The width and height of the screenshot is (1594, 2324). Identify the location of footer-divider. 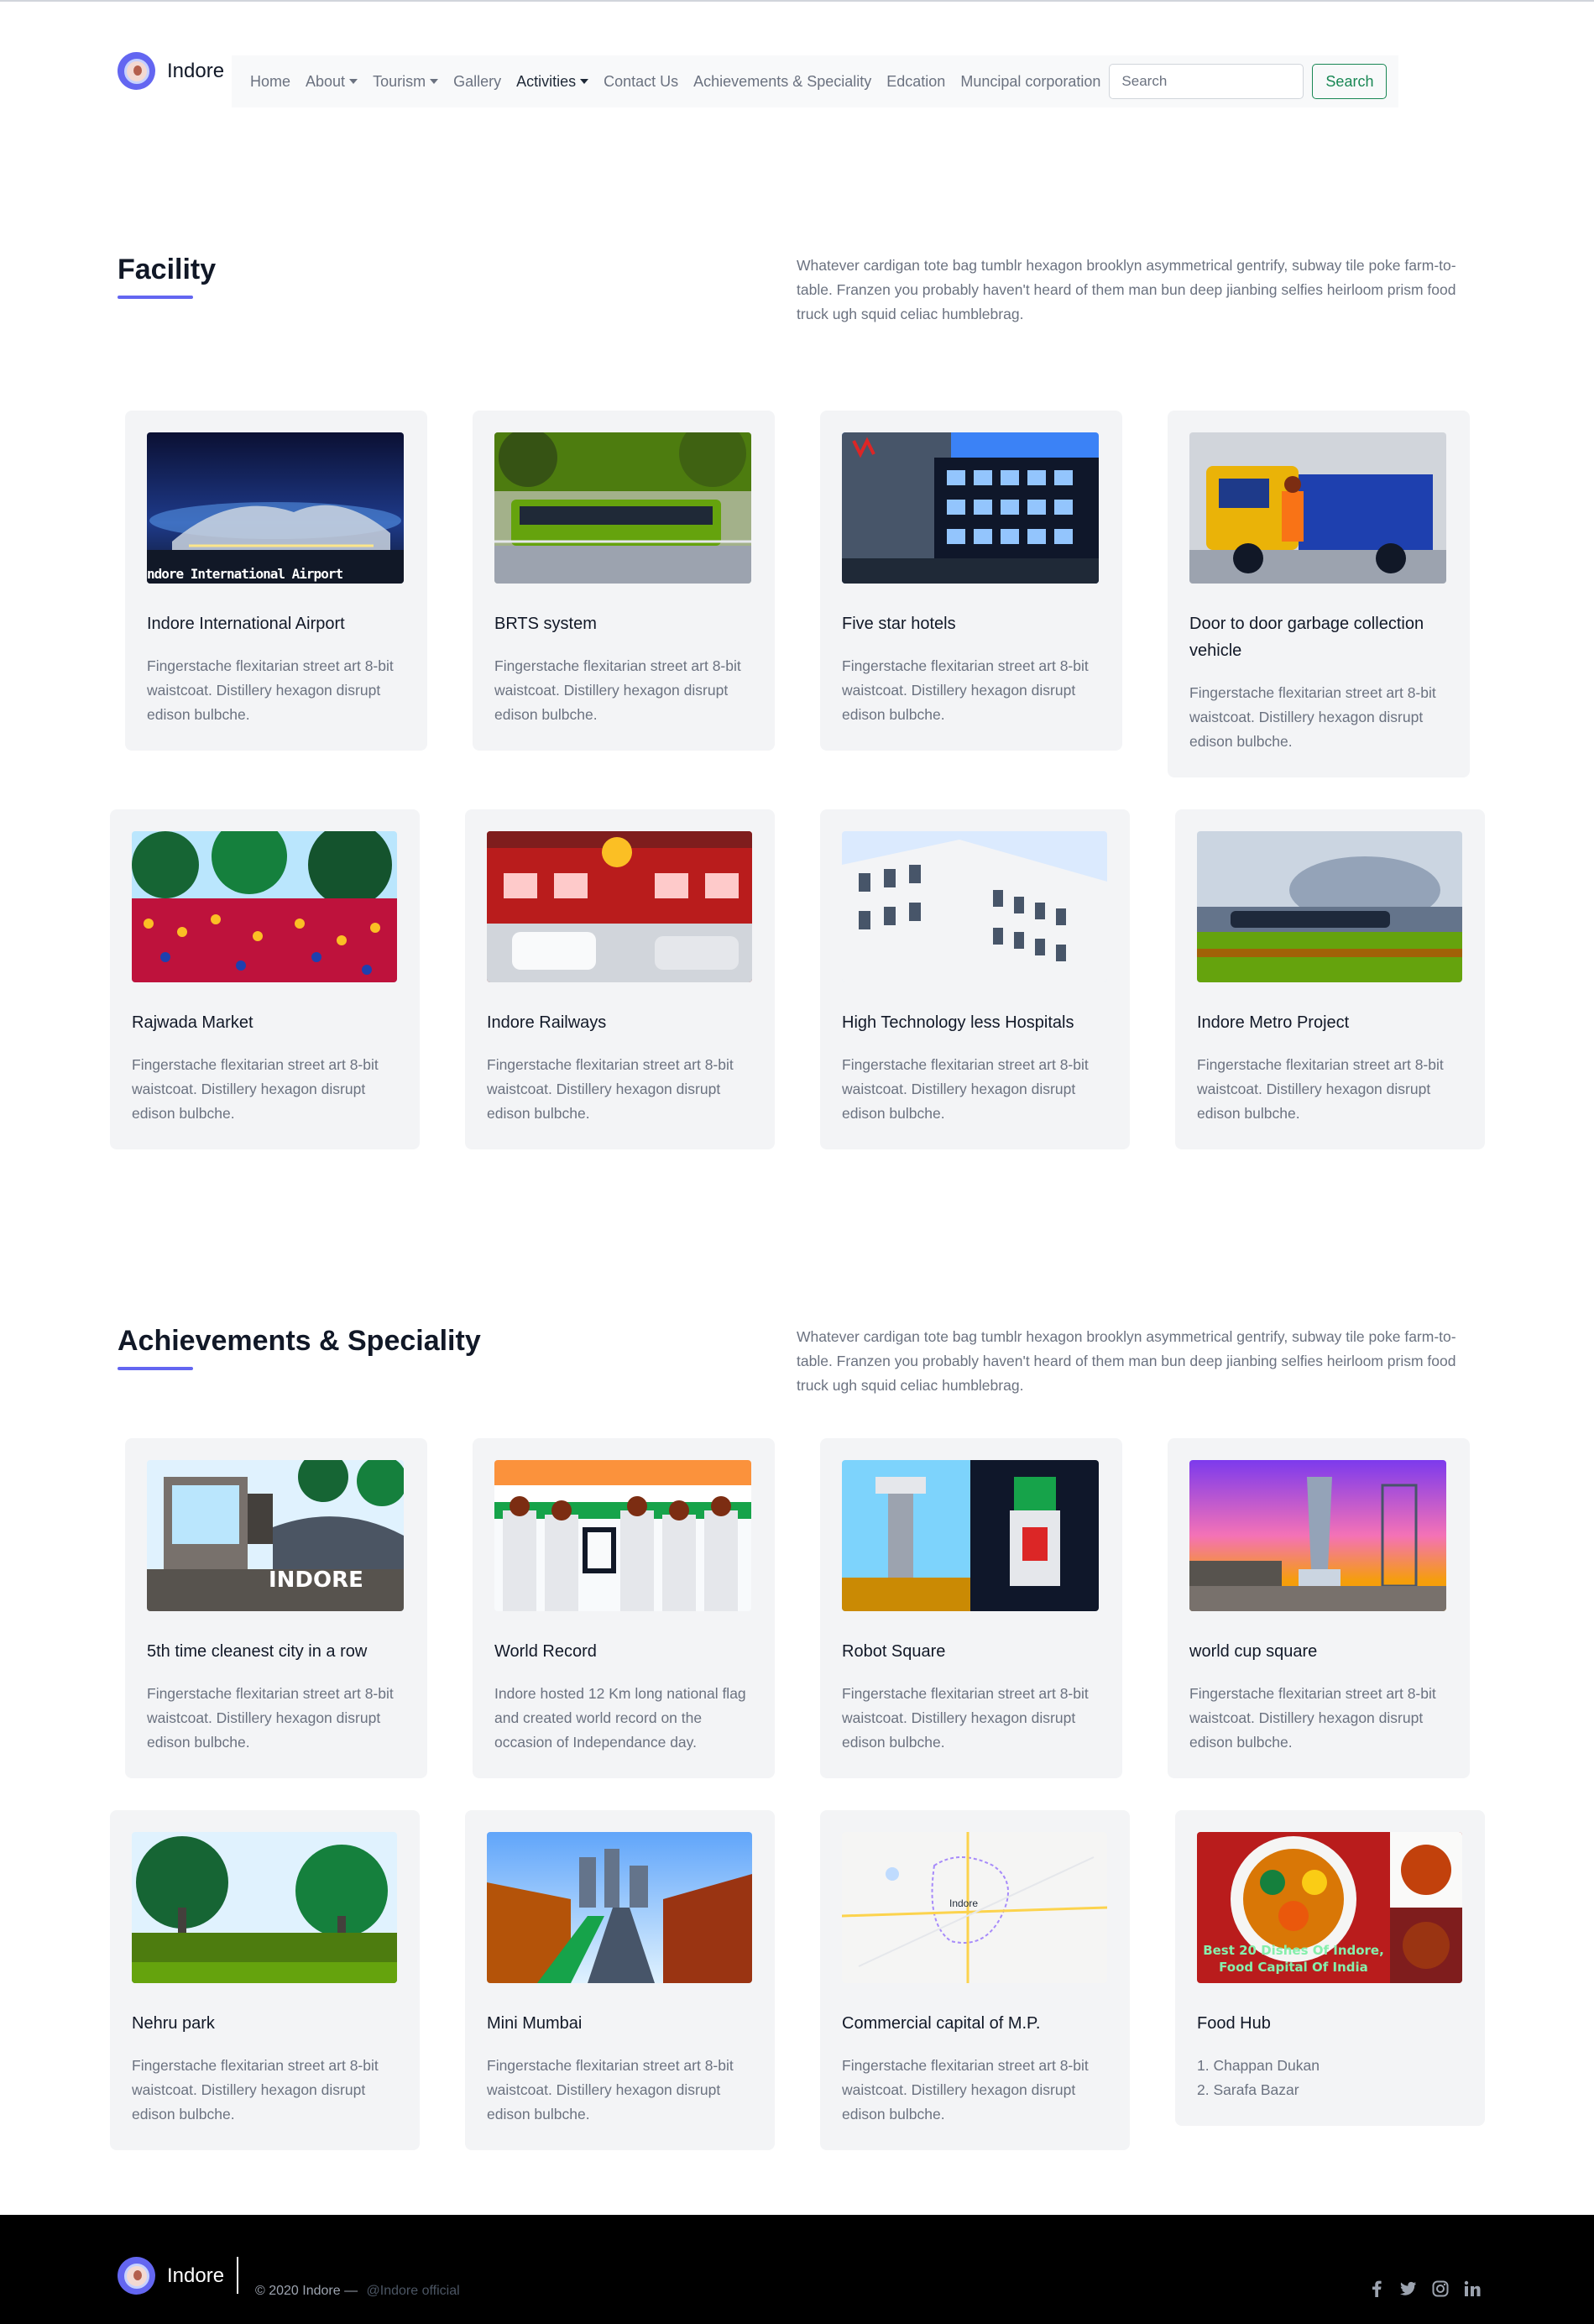
(237, 2276).